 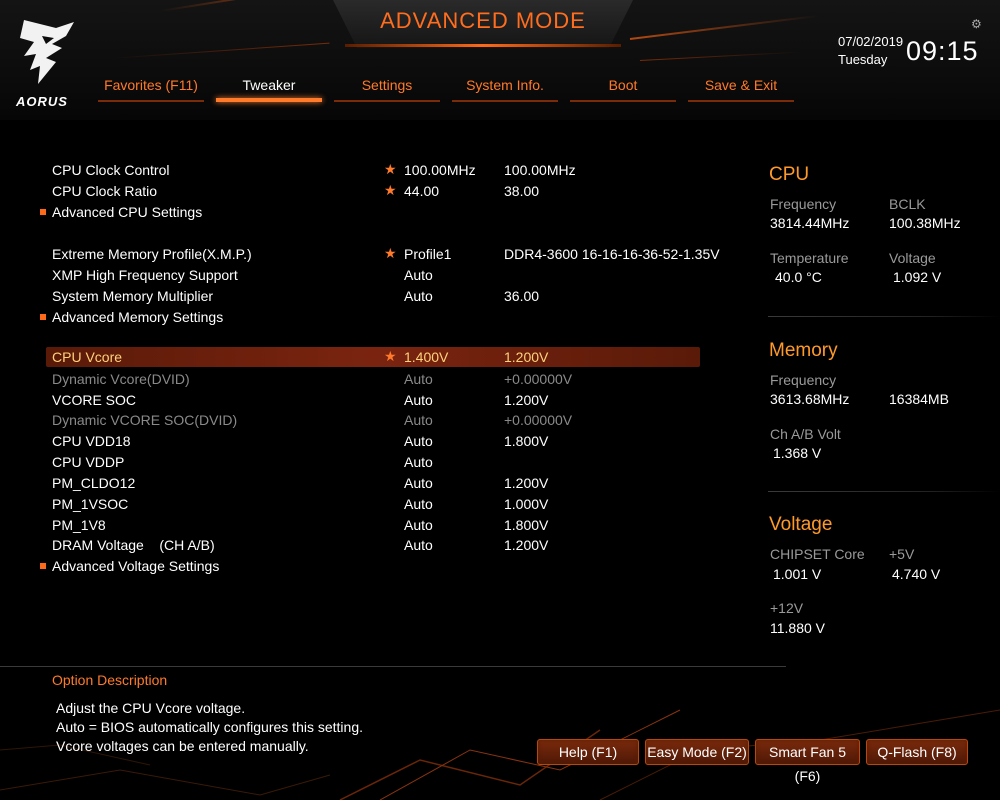 What do you see at coordinates (42, 101) in the screenshot?
I see `aorus-logo-text: AORUS` at bounding box center [42, 101].